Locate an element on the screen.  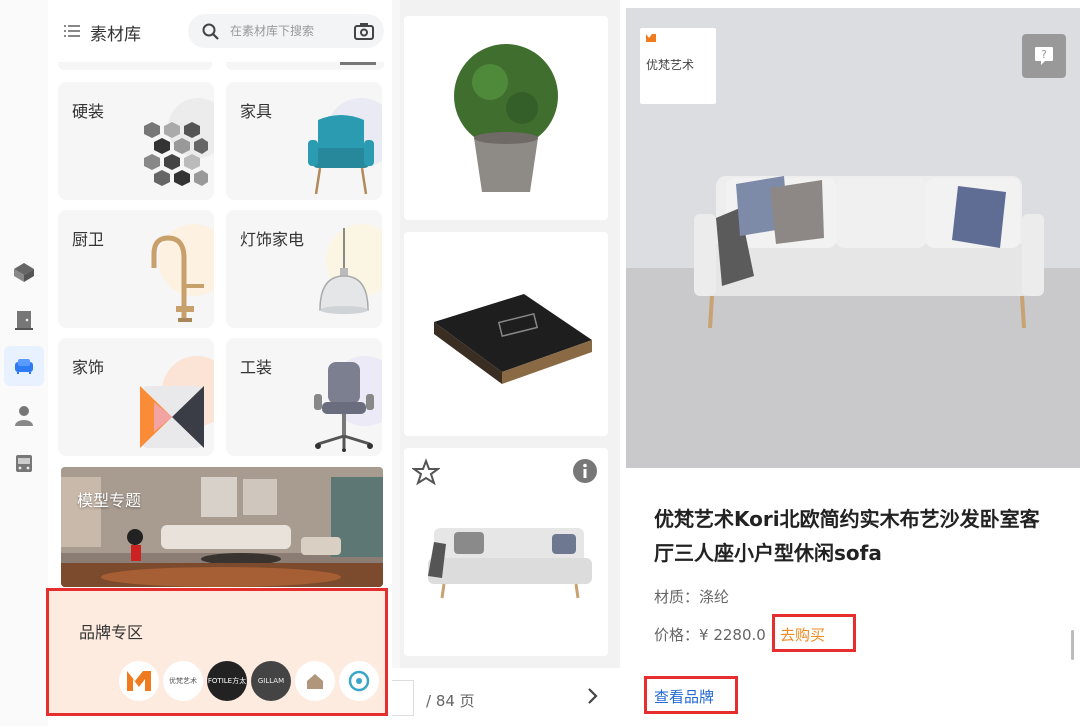
product-card-sofa is located at coordinates (506, 552).